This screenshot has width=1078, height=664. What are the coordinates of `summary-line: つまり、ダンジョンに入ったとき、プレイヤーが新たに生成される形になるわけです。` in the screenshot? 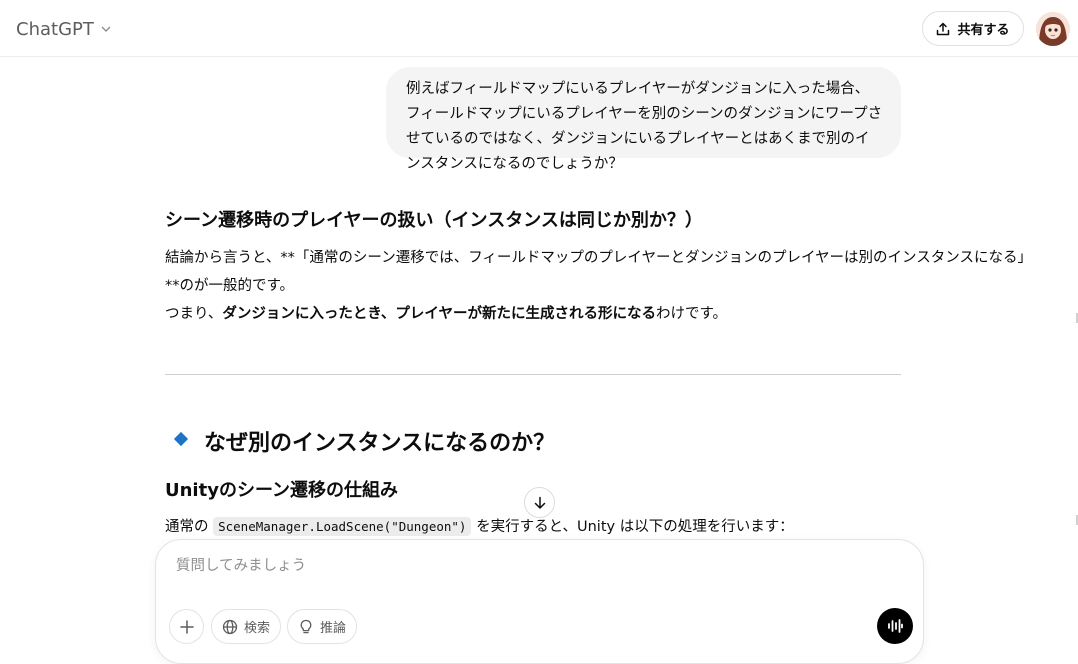 It's located at (446, 312).